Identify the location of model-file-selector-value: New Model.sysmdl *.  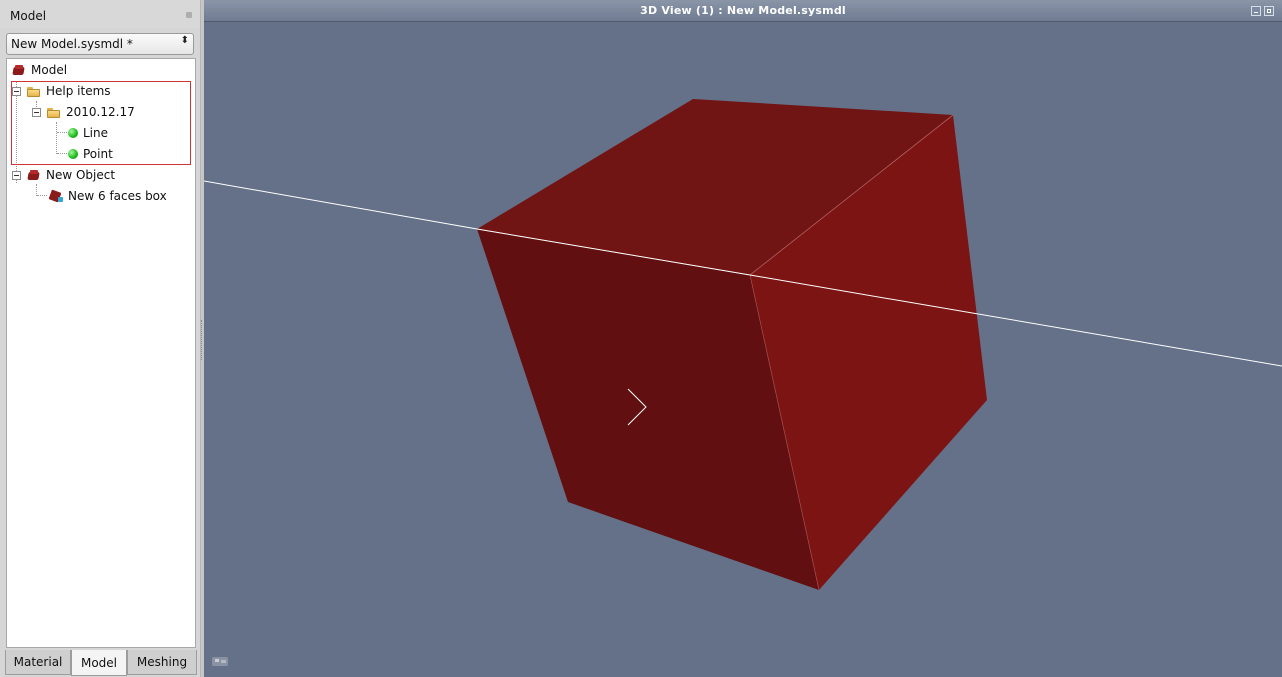
(72, 44).